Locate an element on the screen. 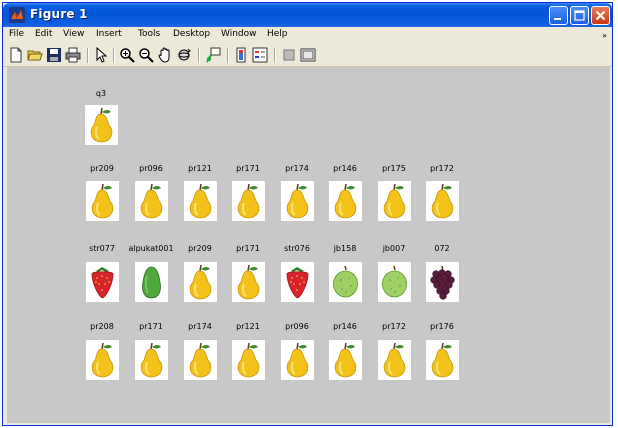 The image size is (618, 428). print-icon is located at coordinates (73, 55).